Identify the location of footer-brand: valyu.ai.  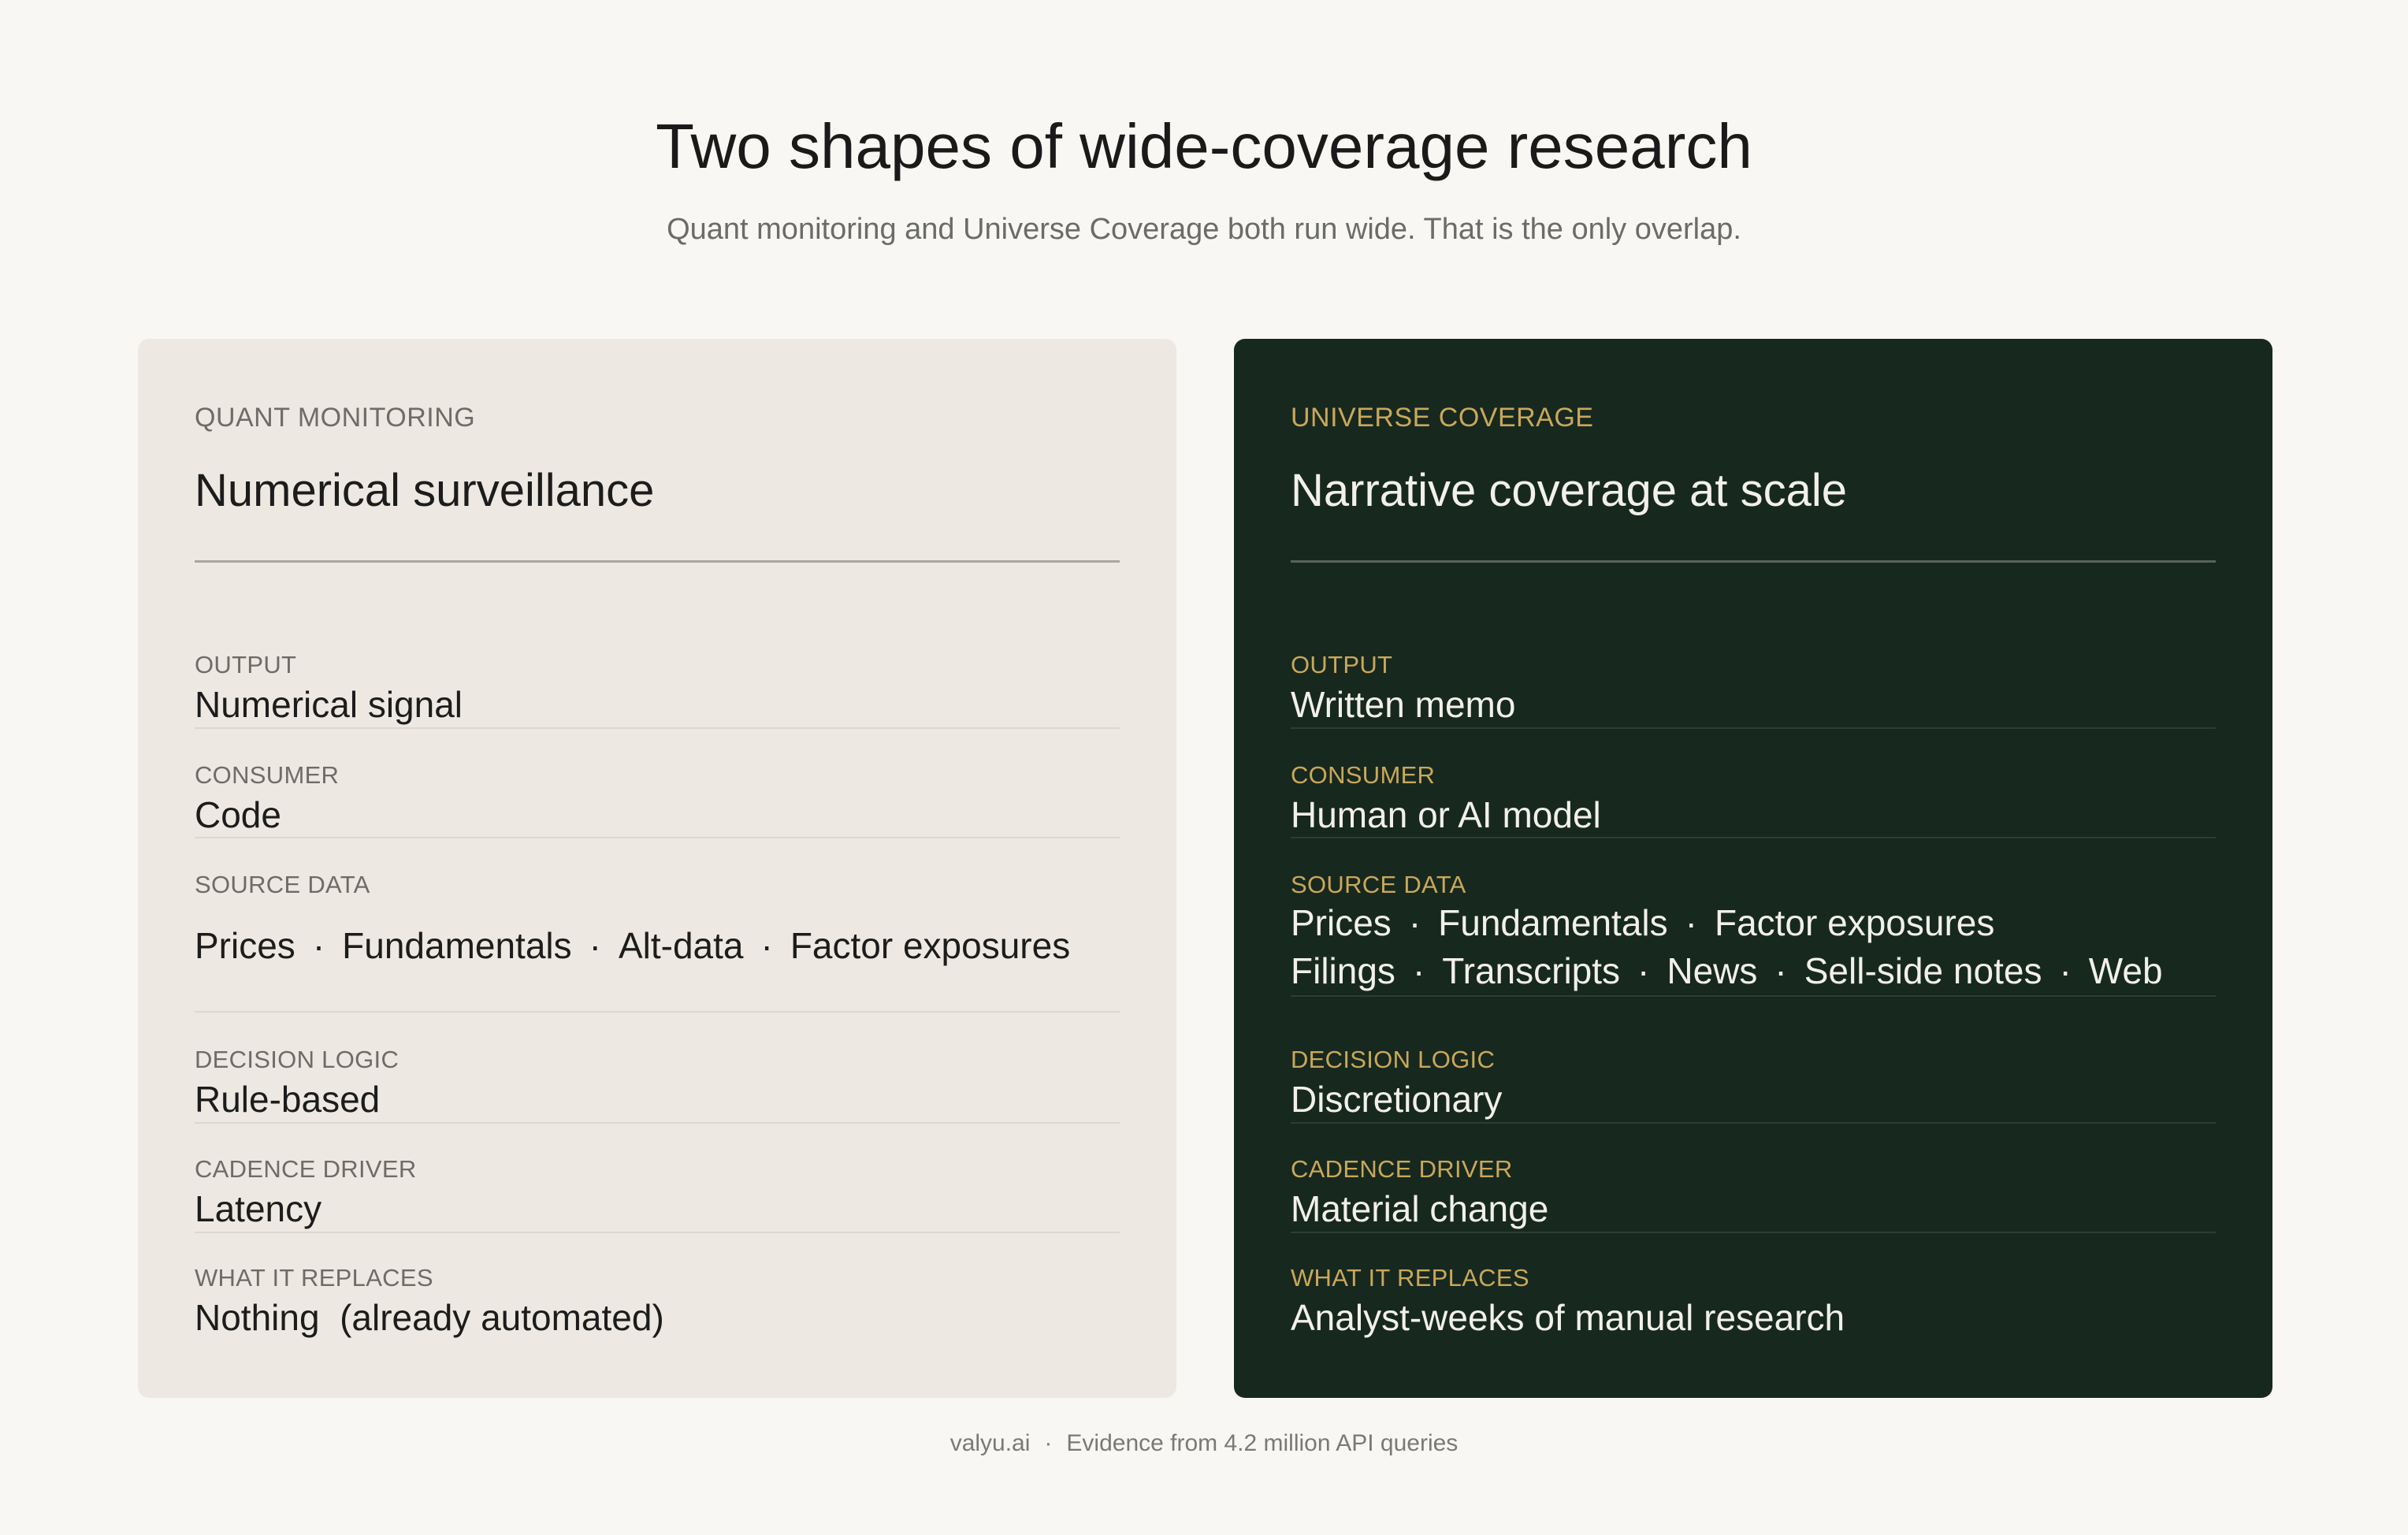
(990, 1443).